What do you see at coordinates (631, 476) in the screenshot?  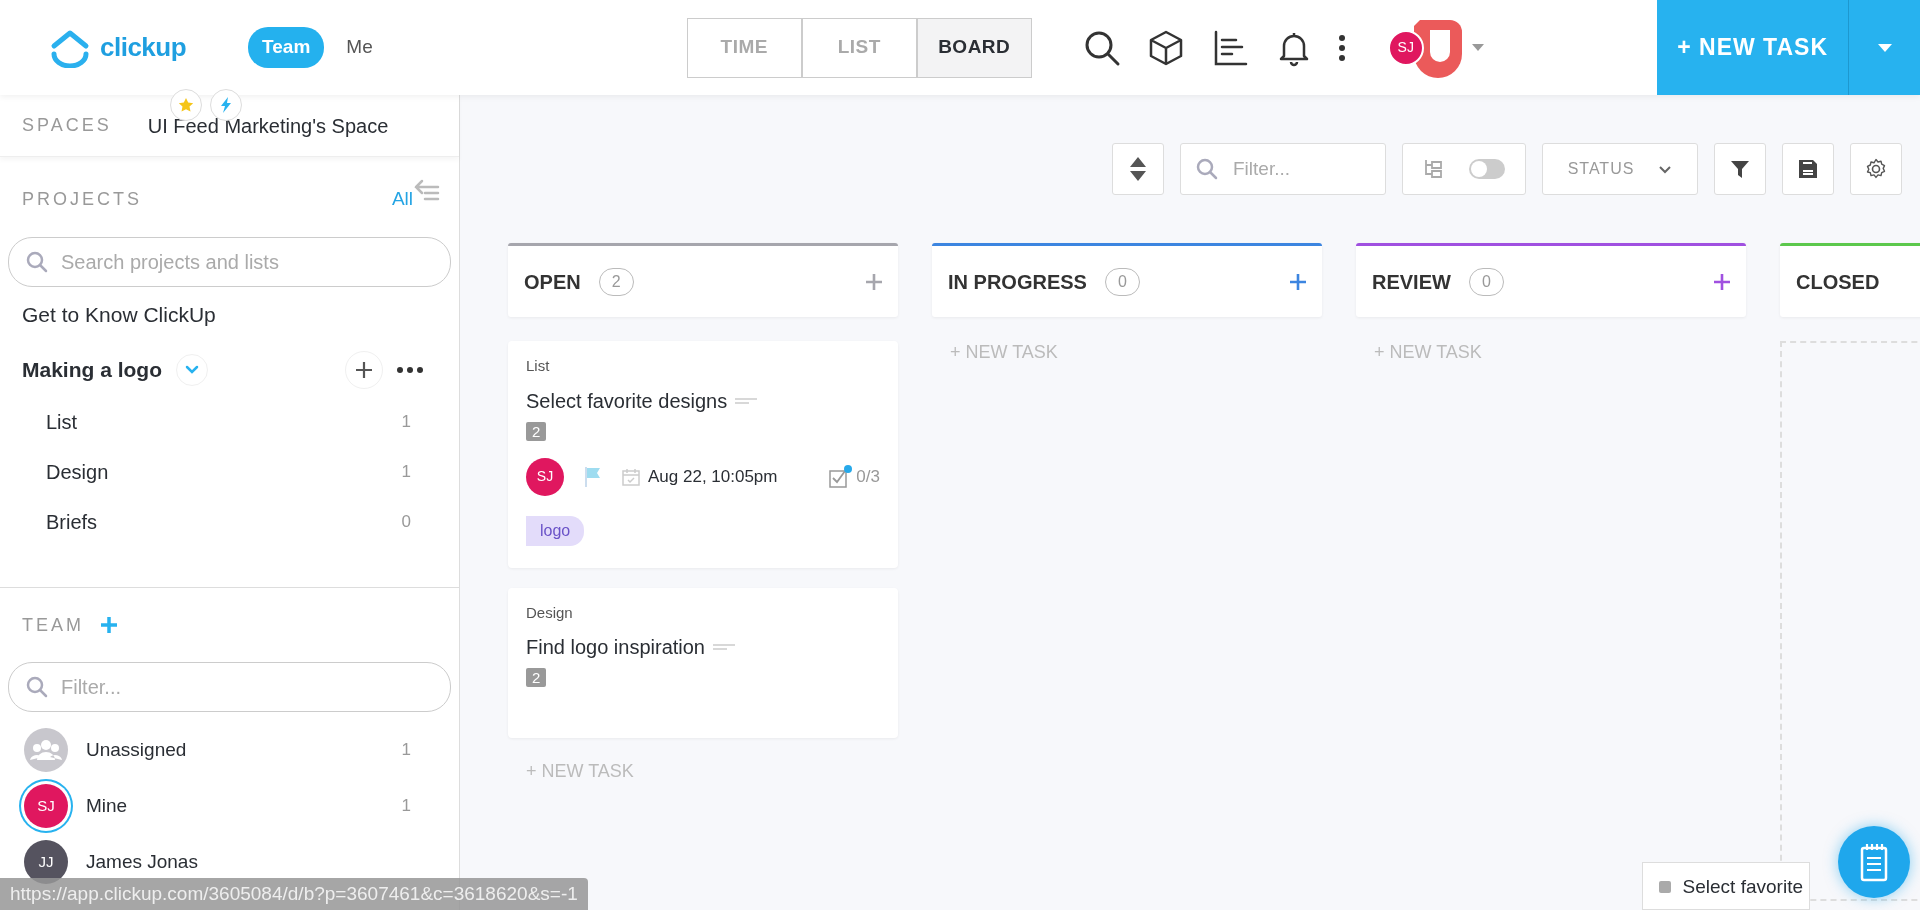 I see `calendar-icon` at bounding box center [631, 476].